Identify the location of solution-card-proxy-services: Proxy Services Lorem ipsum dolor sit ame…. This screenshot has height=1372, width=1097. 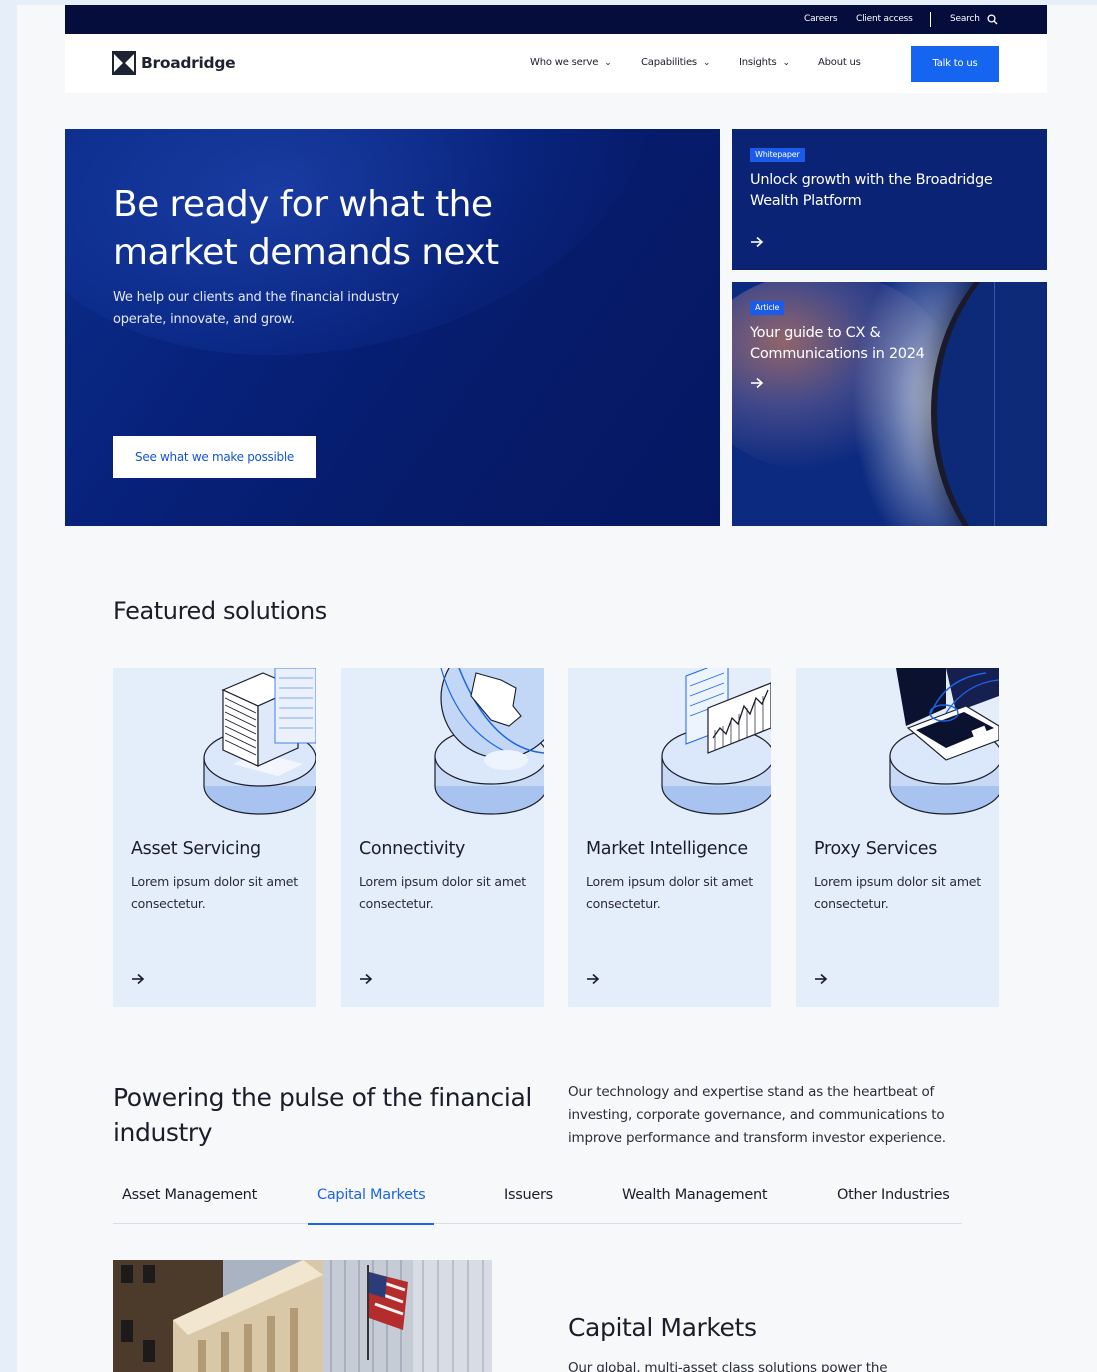
(897, 837).